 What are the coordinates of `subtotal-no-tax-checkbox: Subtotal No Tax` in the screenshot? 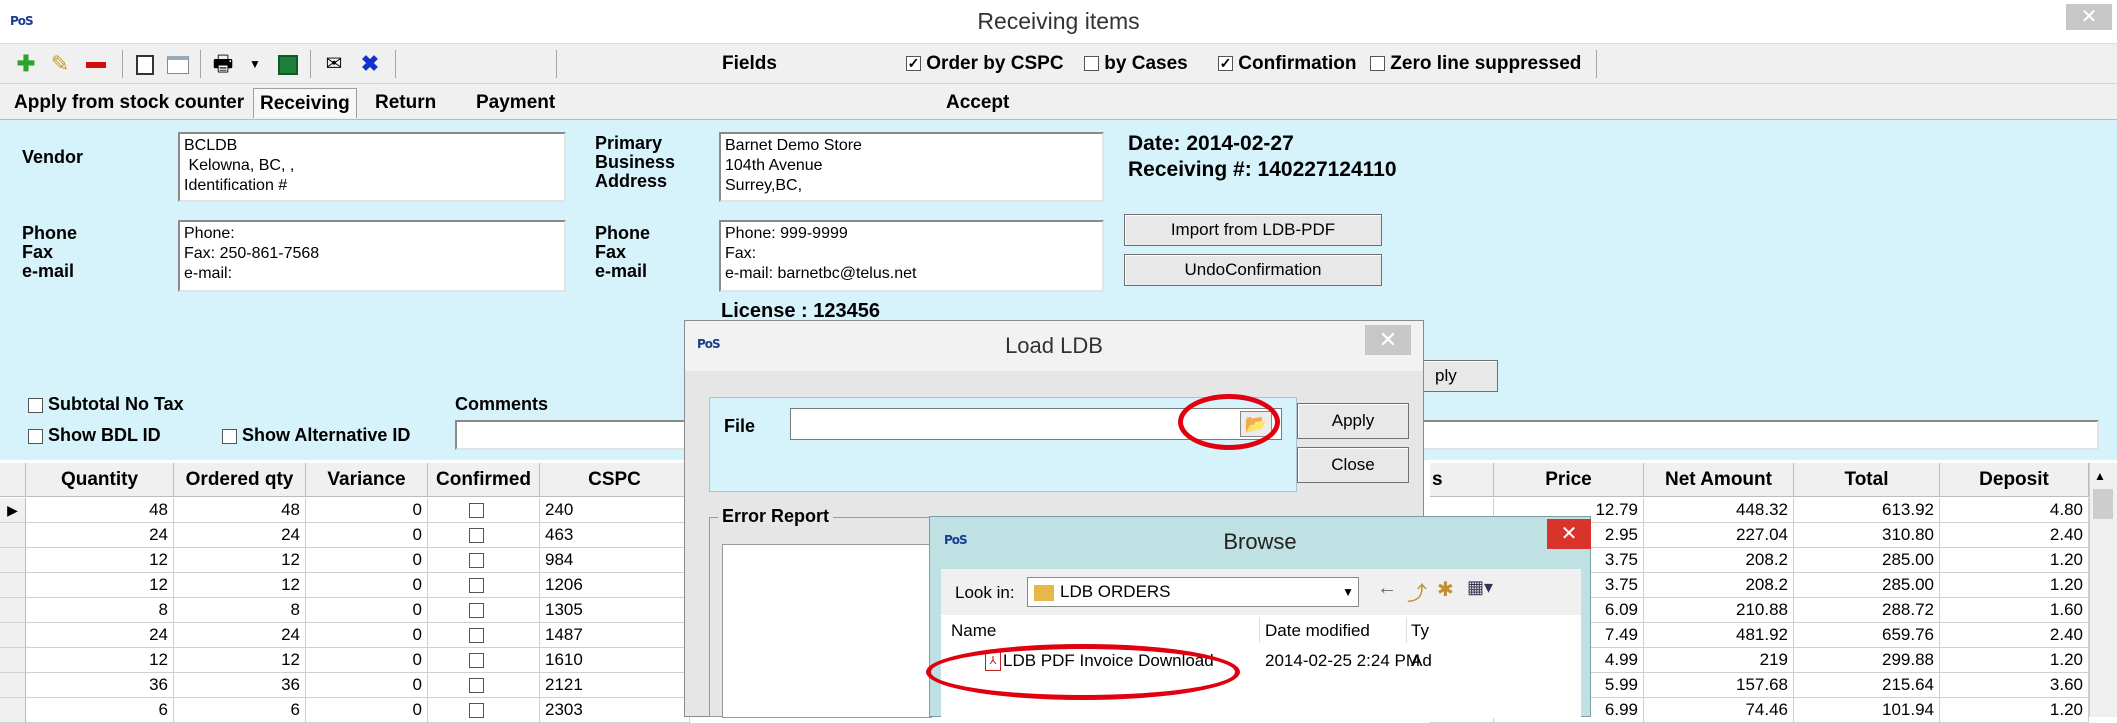 It's located at (106, 404).